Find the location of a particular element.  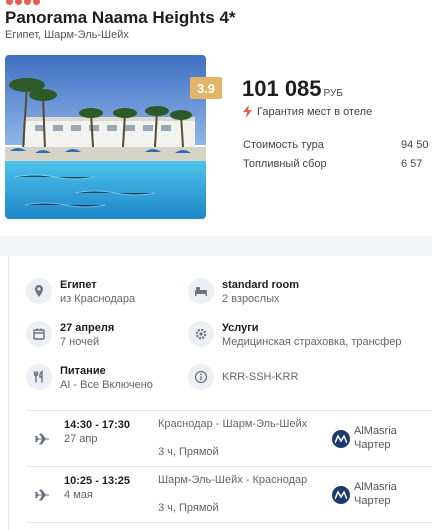

meals-main: Питание is located at coordinates (83, 371).